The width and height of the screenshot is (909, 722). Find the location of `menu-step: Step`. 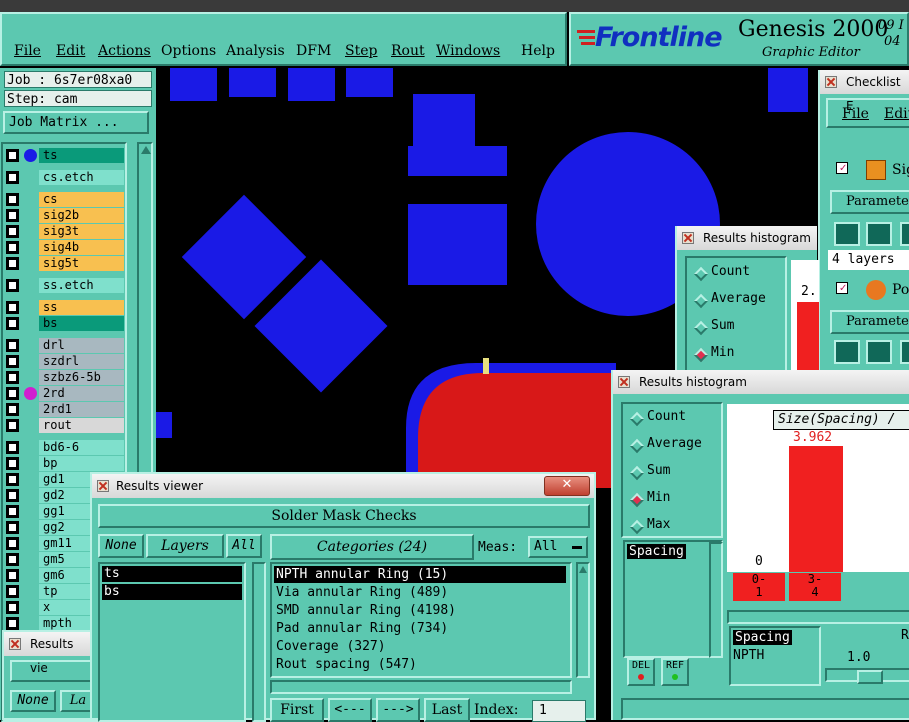

menu-step: Step is located at coordinates (361, 51).